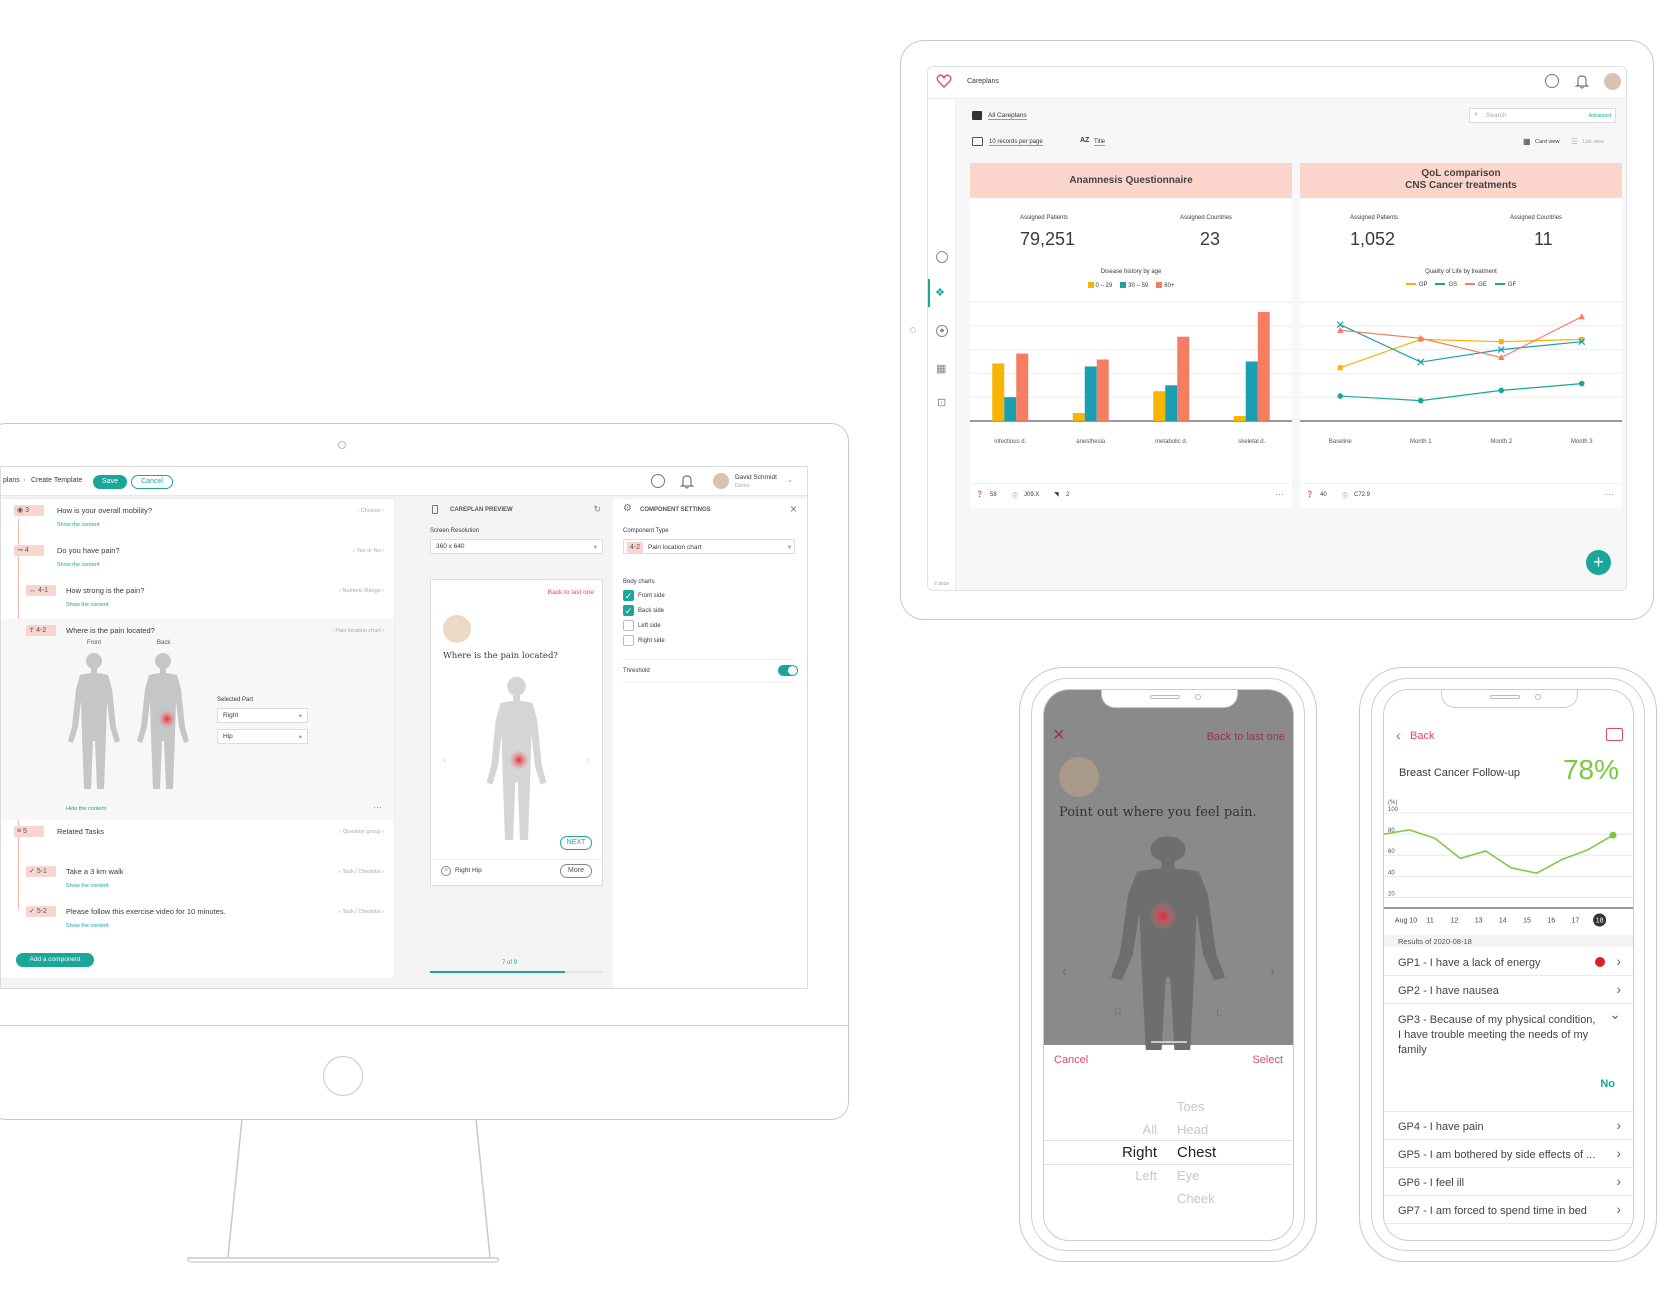 Image resolution: width=1680 pixels, height=1289 pixels. What do you see at coordinates (1232, 1106) in the screenshot?
I see `picker-option: Toes` at bounding box center [1232, 1106].